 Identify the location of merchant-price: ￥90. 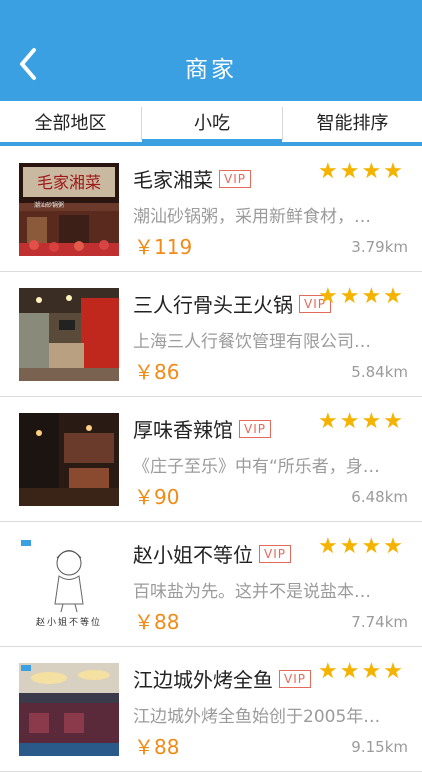
(157, 497).